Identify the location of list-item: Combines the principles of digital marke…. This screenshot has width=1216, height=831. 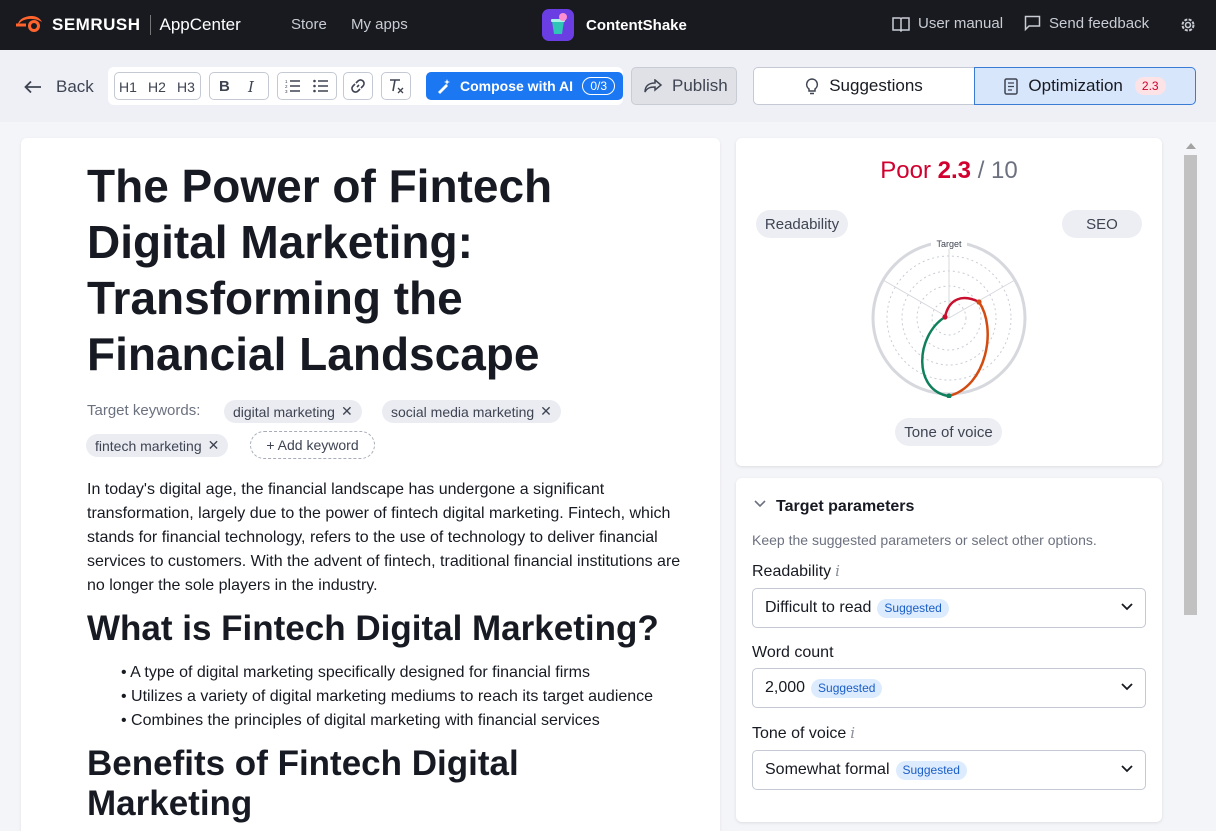
(387, 721).